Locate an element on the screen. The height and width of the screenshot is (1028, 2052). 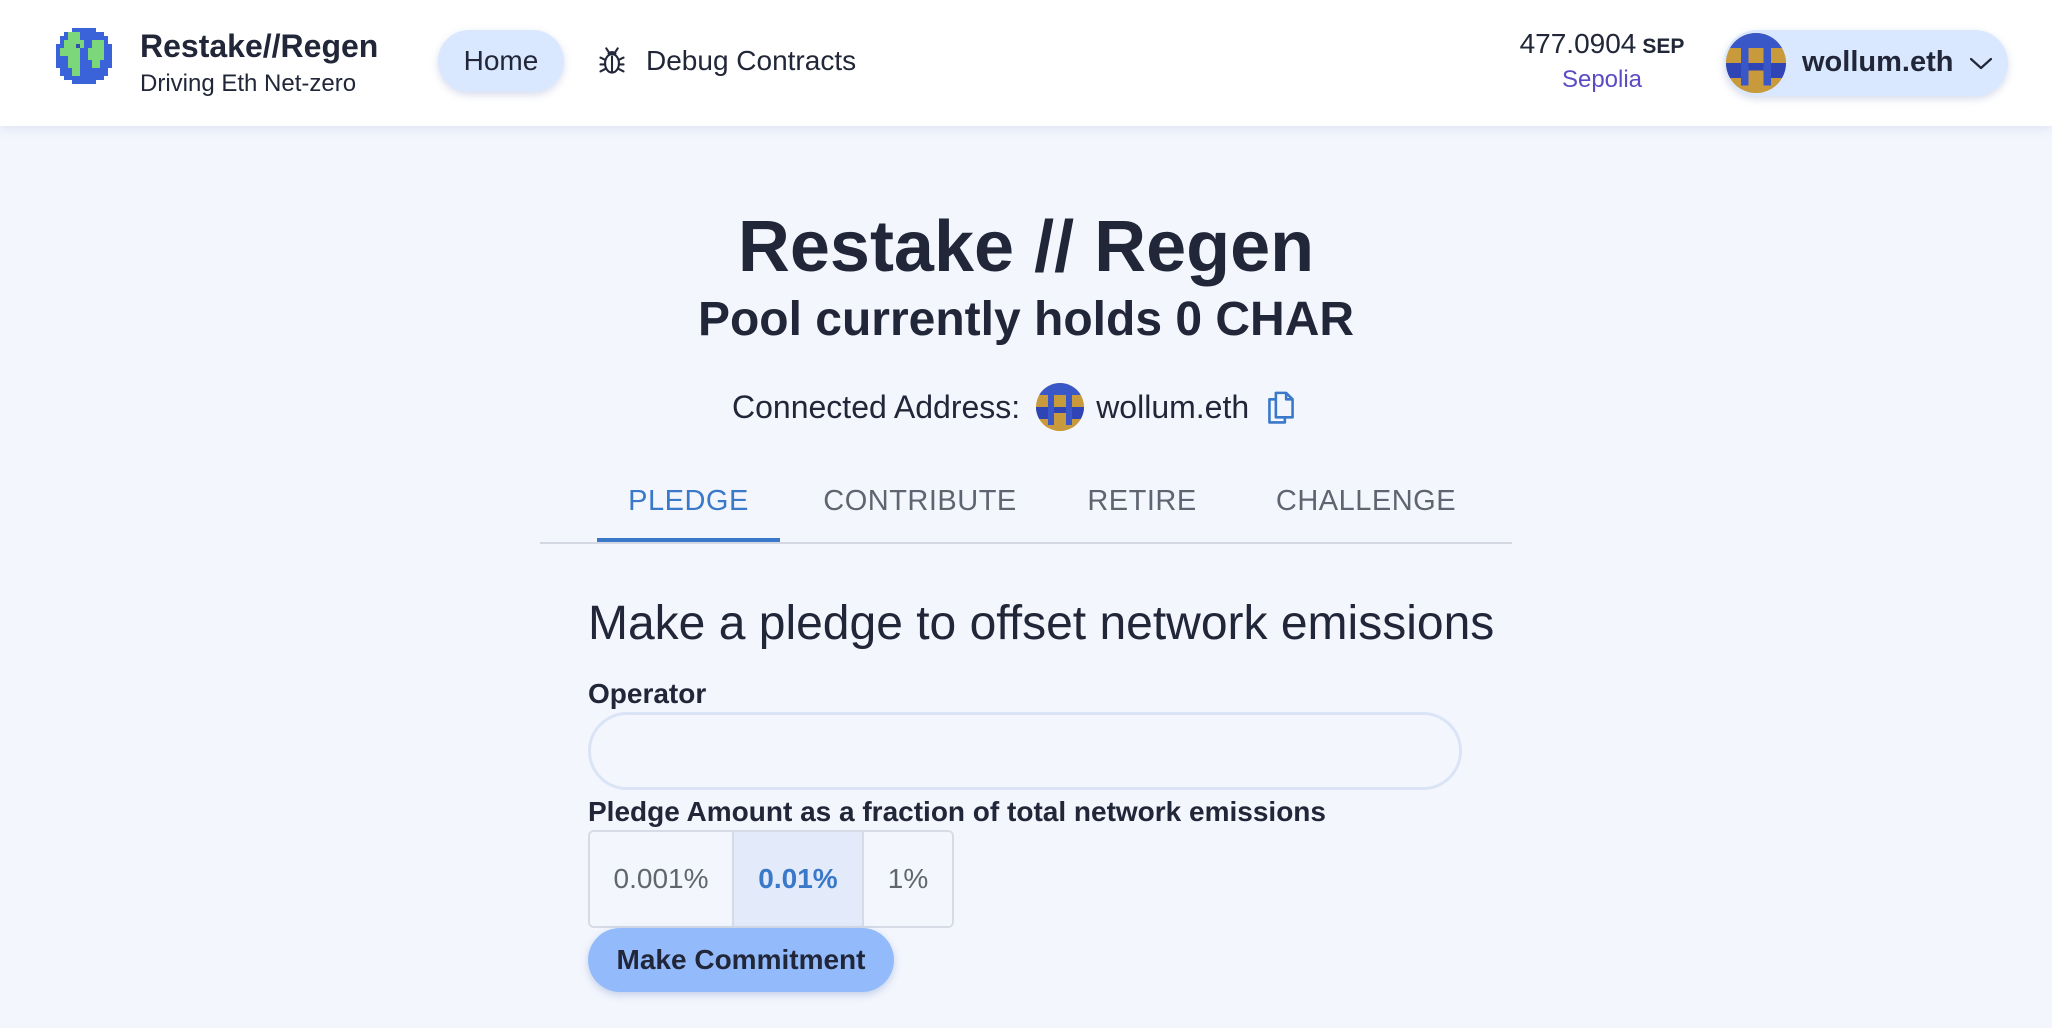
connected-address-value: wollum.eth is located at coordinates (1172, 407).